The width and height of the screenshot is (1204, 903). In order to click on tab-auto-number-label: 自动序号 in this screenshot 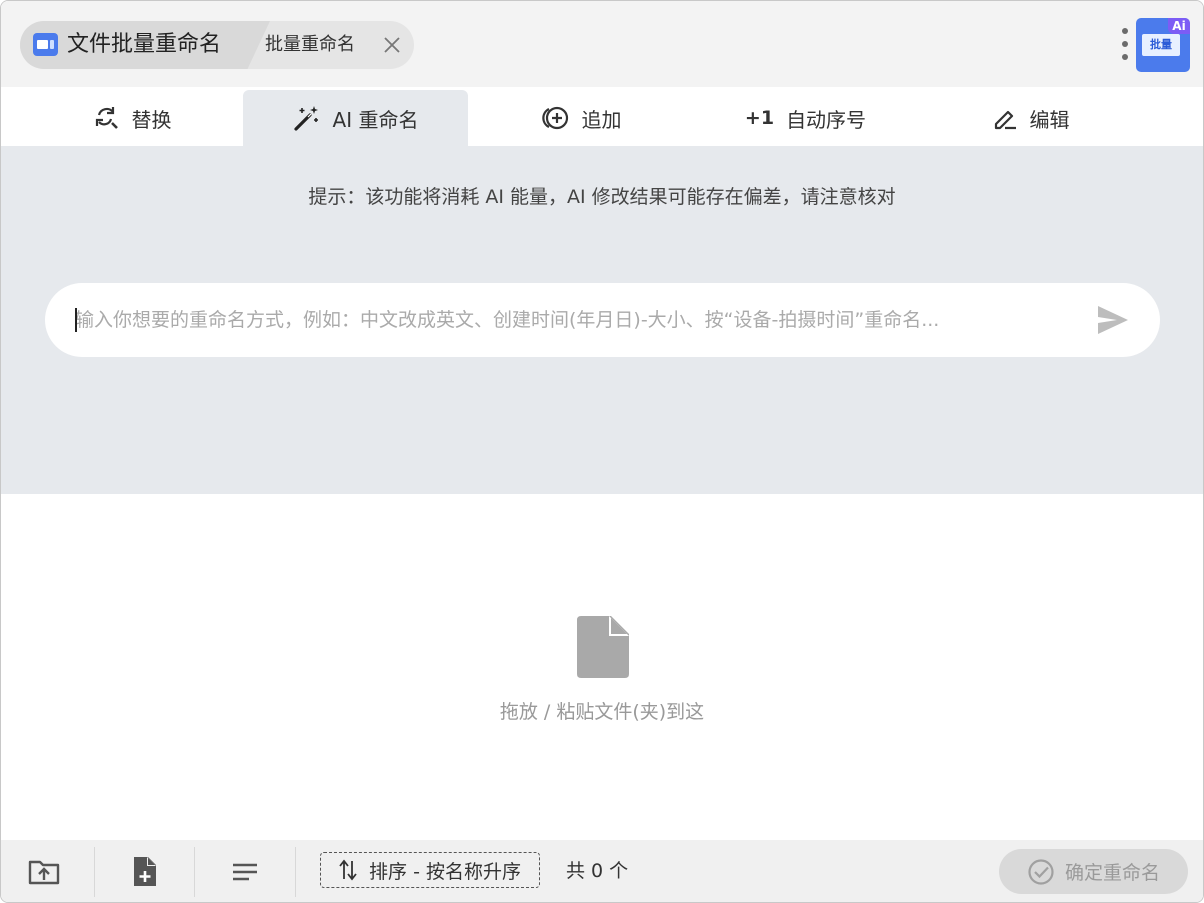, I will do `click(826, 119)`.